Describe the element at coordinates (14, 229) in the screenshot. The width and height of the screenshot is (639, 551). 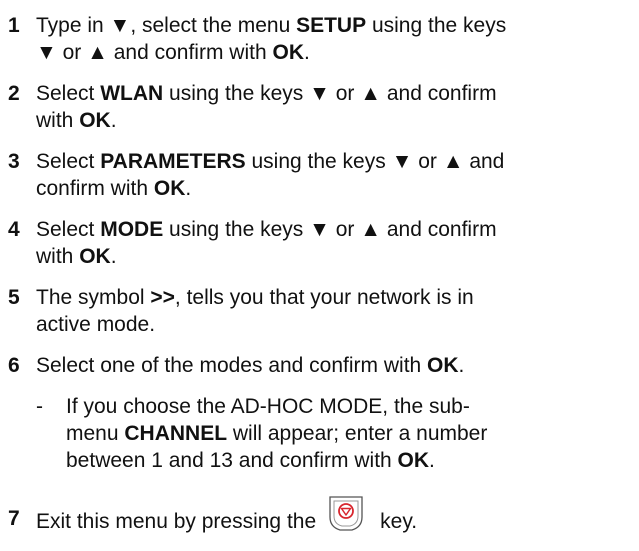
I see `step-number: 4` at that location.